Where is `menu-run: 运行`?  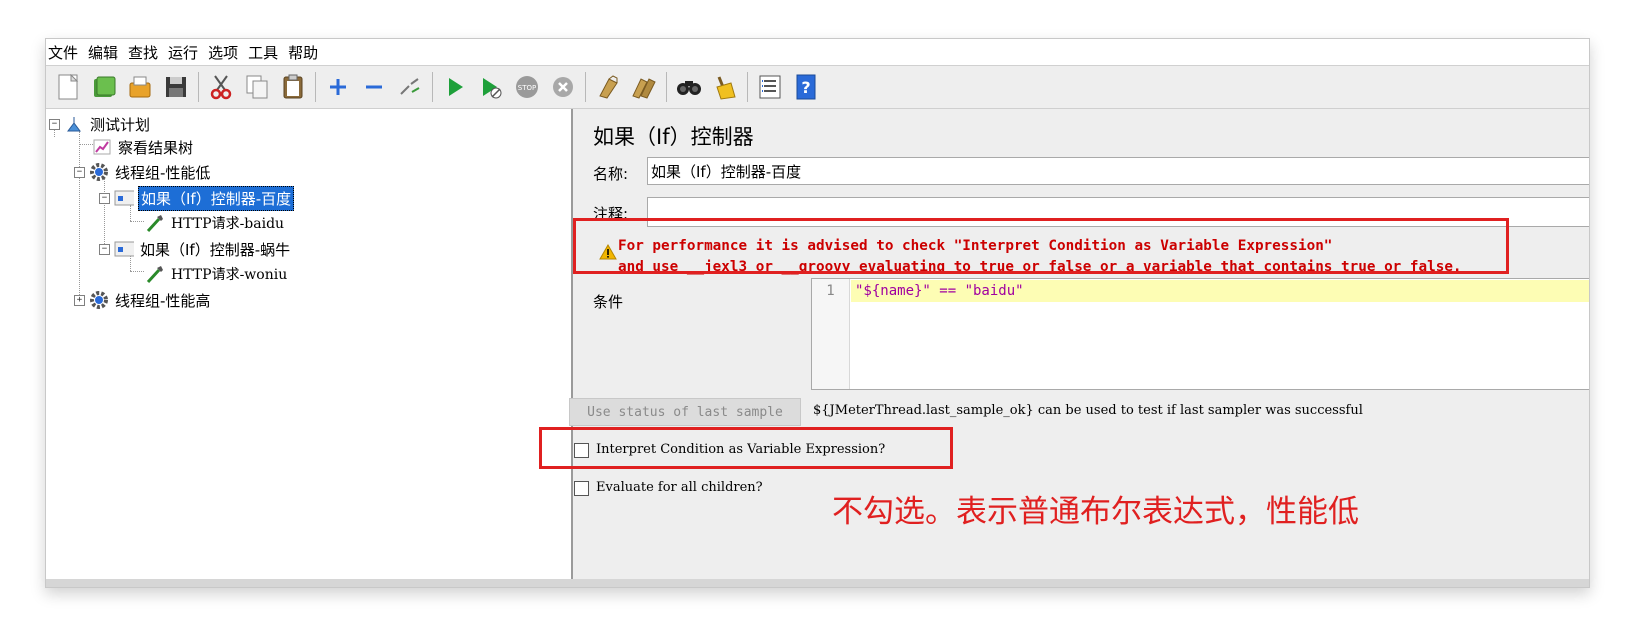
menu-run: 运行 is located at coordinates (186, 52).